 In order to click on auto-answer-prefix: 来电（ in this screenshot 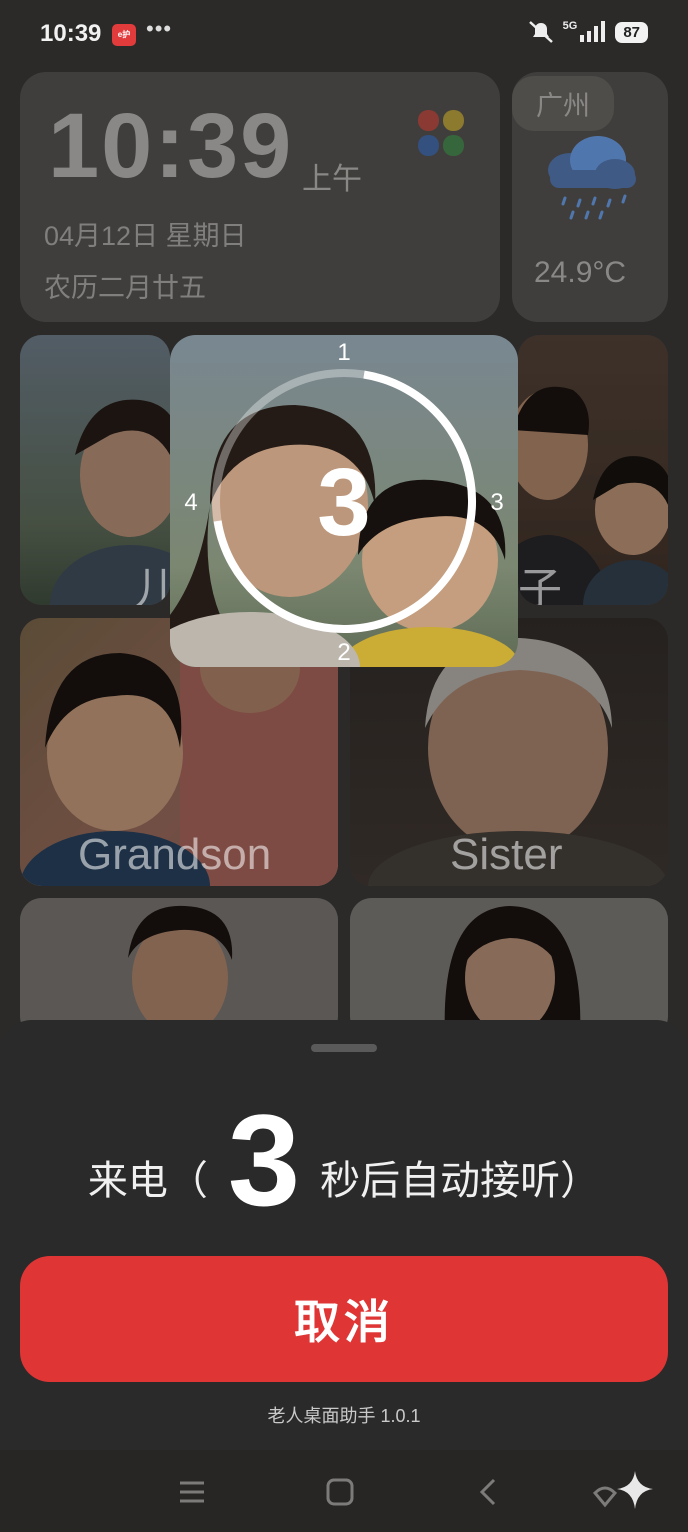, I will do `click(147, 1181)`.